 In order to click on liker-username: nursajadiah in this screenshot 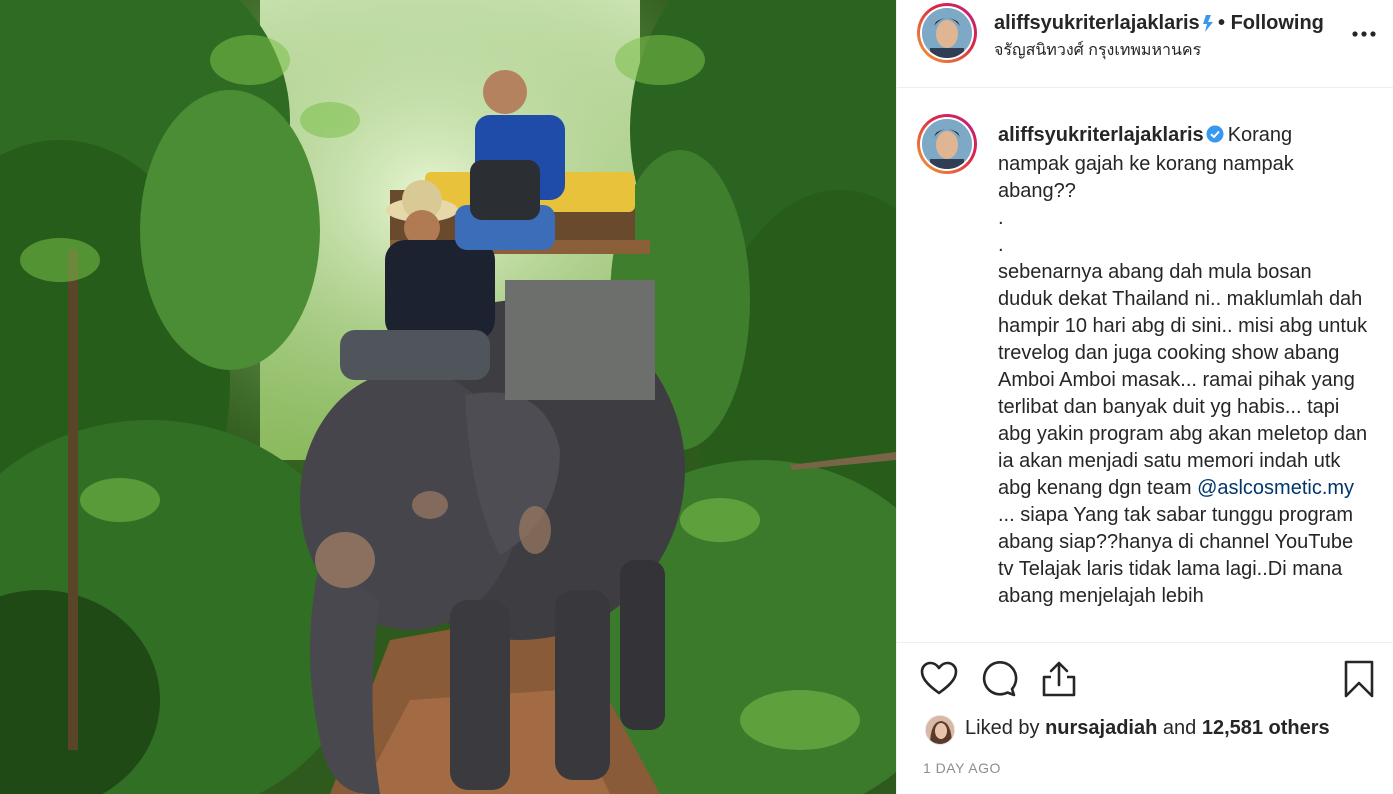, I will do `click(1101, 728)`.